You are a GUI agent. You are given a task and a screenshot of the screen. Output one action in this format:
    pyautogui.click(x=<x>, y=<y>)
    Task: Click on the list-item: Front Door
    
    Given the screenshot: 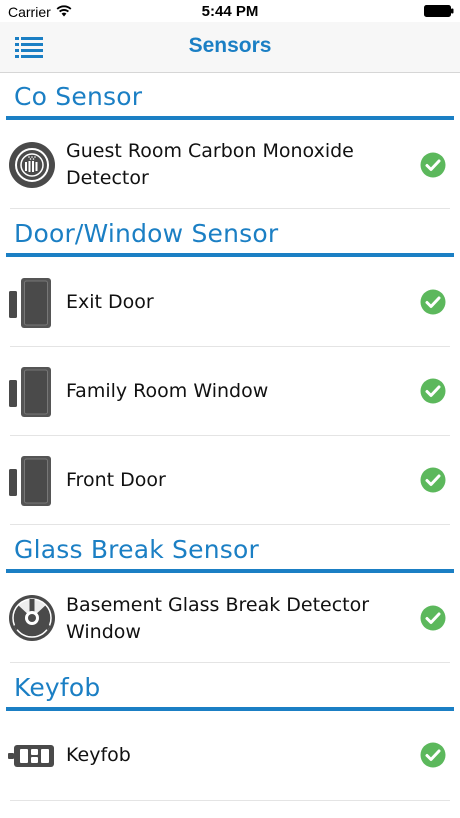 What is the action you would take?
    pyautogui.click(x=230, y=480)
    